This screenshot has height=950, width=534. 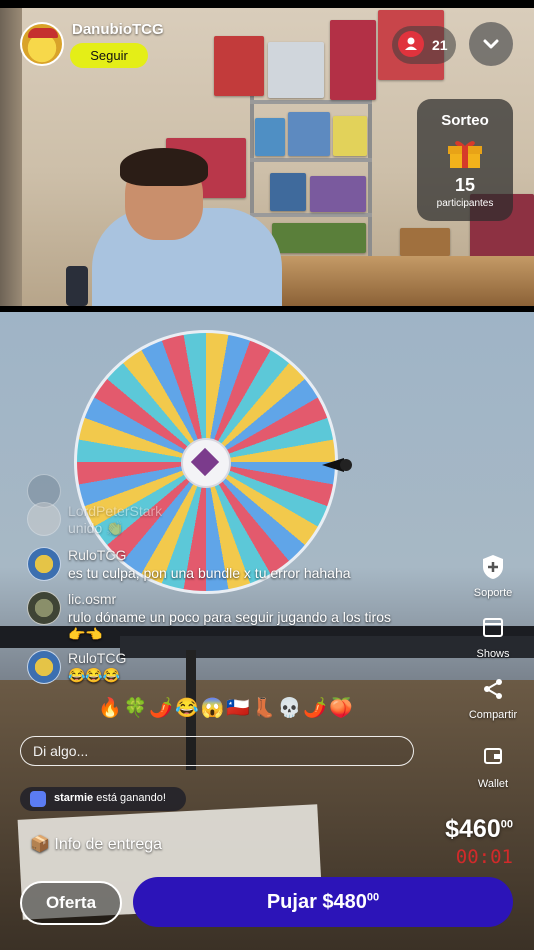 What do you see at coordinates (493, 567) in the screenshot?
I see `shield-icon` at bounding box center [493, 567].